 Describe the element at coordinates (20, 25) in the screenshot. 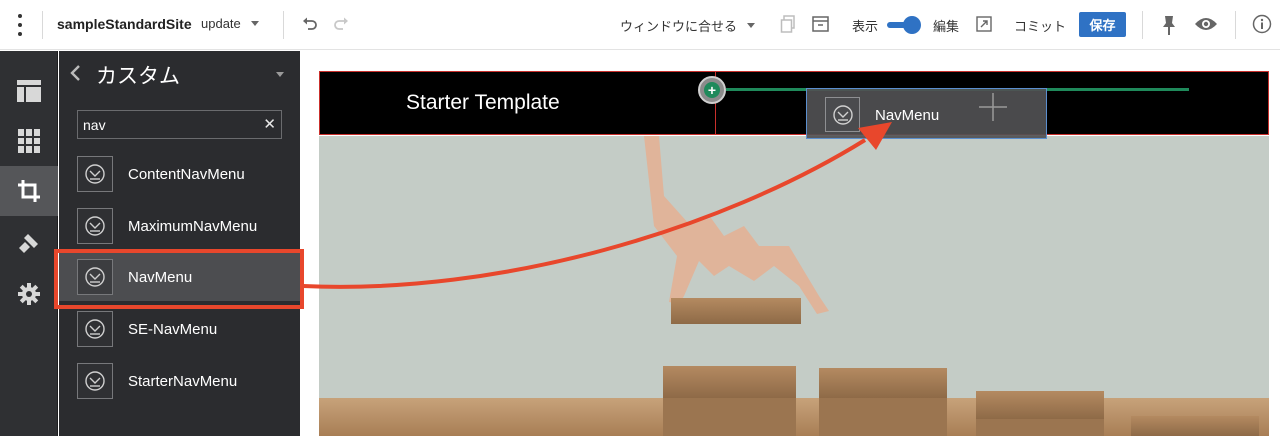

I see `more-vert-icon` at that location.